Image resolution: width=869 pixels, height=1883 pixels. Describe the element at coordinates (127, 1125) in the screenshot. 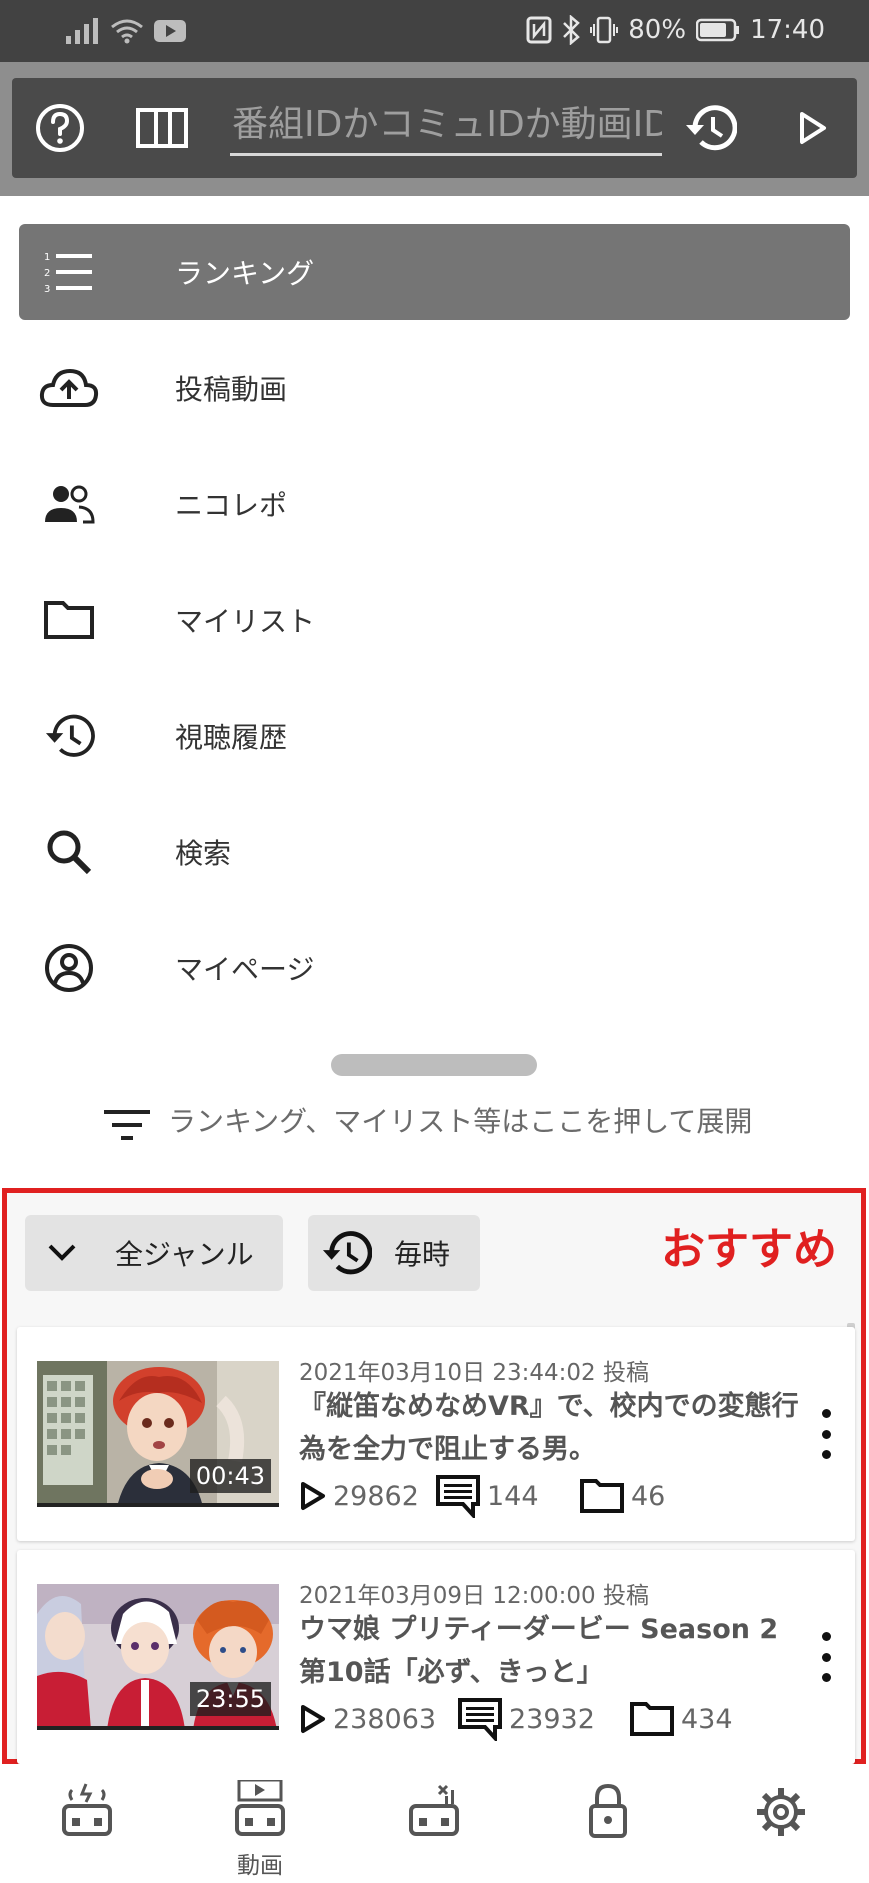

I see `filter-icon` at that location.